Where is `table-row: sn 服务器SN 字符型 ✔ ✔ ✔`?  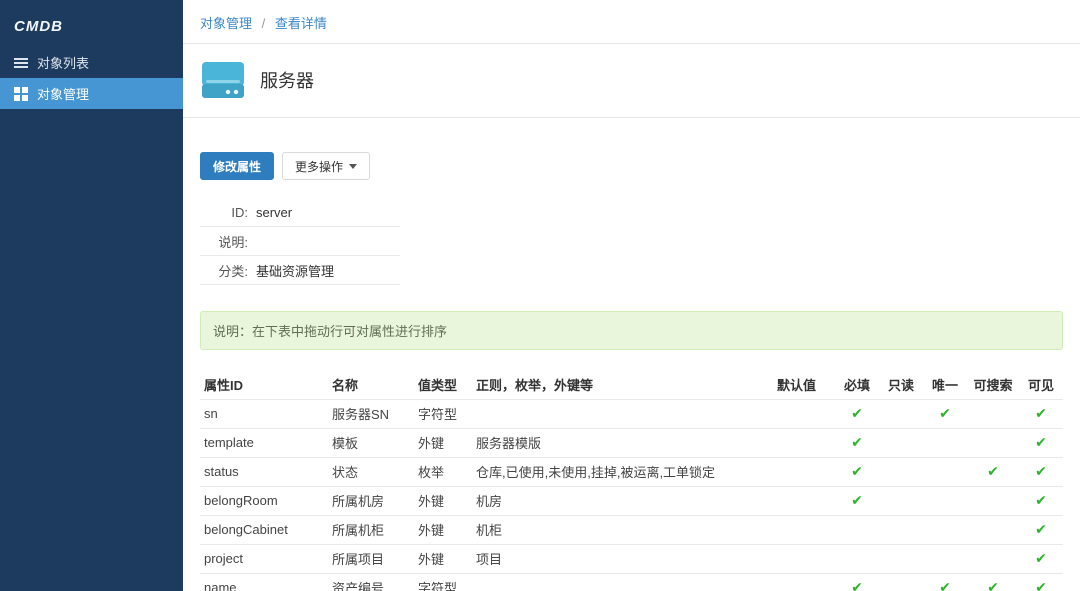 table-row: sn 服务器SN 字符型 ✔ ✔ ✔ is located at coordinates (631, 414).